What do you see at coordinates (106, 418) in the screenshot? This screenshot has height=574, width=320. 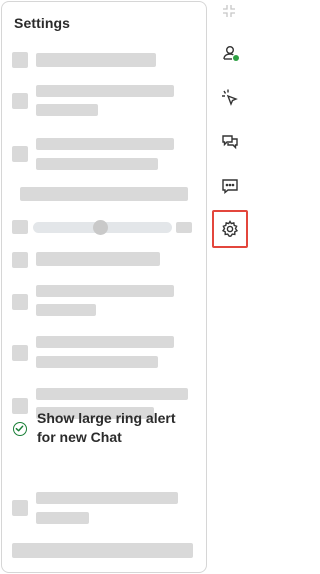 I see `ring-alert-label-line1: Show large ring alert` at bounding box center [106, 418].